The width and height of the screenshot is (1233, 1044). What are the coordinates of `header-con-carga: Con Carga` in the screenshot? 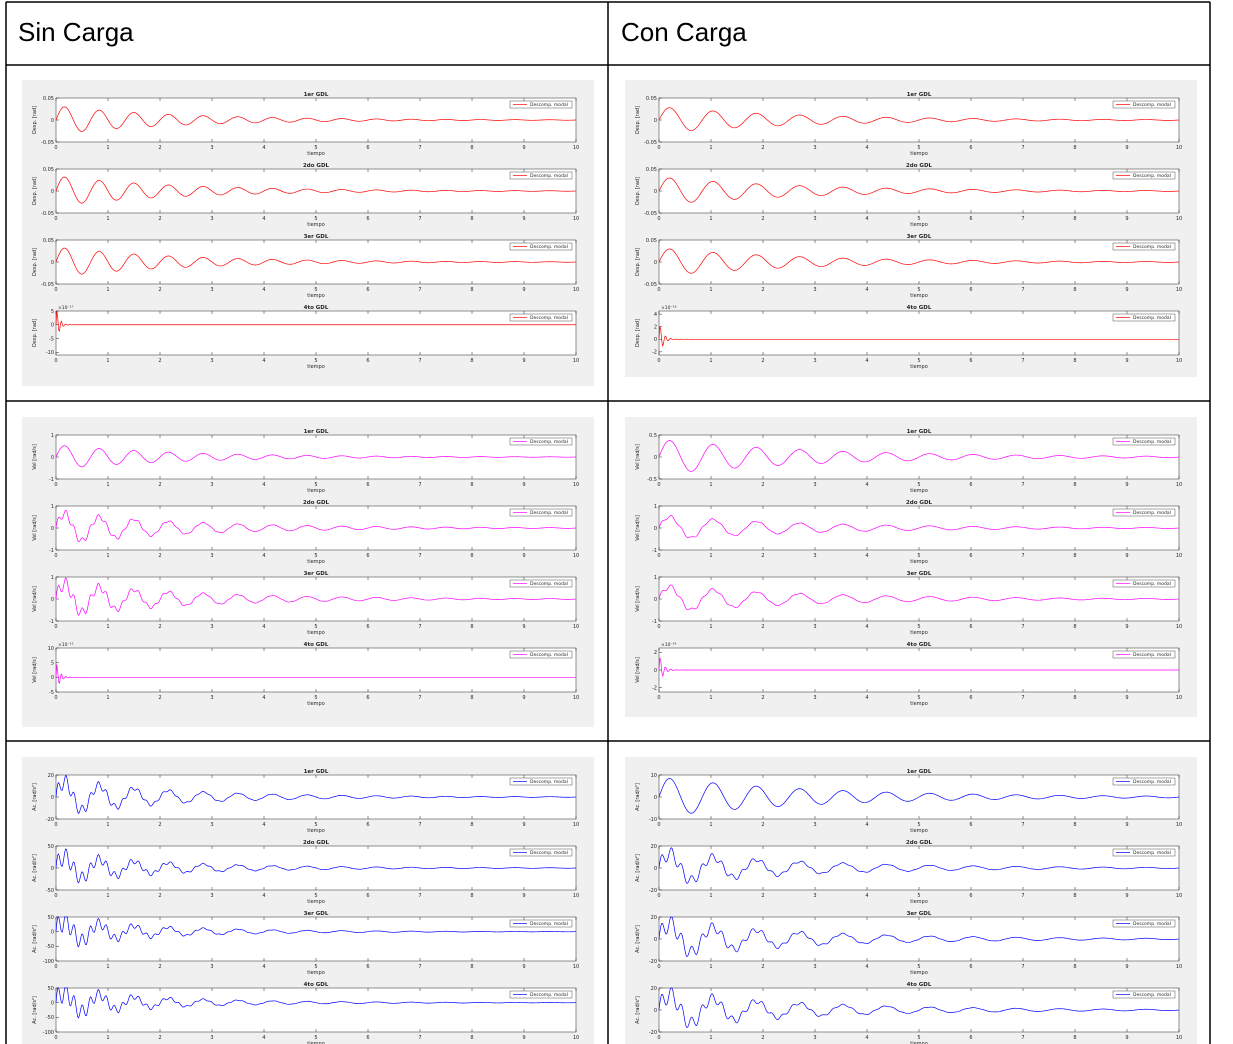 It's located at (684, 32).